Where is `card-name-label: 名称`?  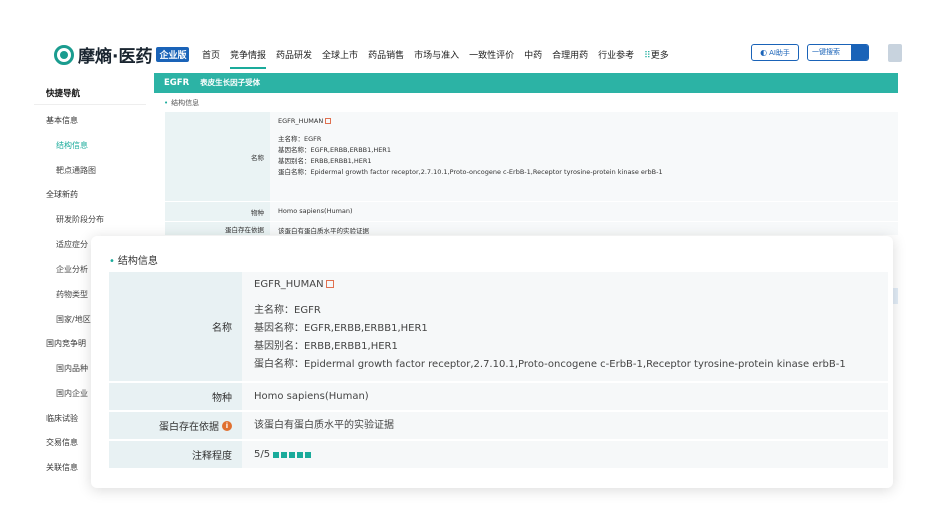
card-name-label: 名称 is located at coordinates (175, 326).